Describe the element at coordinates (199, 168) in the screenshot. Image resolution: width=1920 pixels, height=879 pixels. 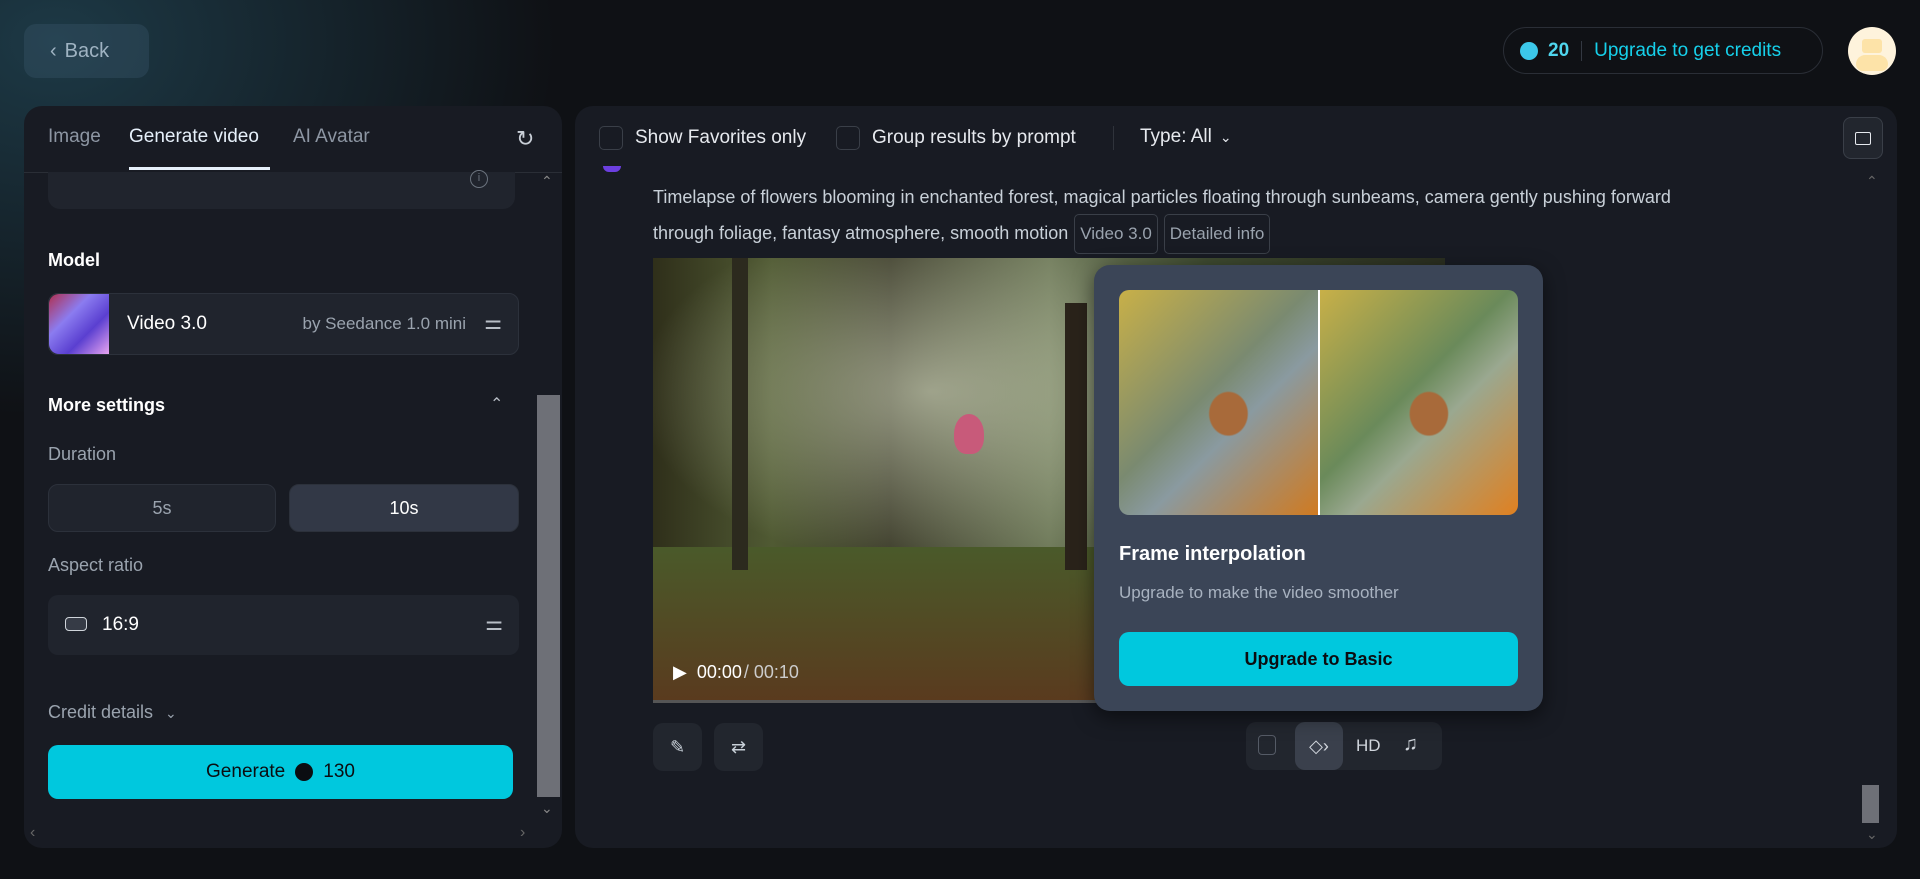
I see `active-tab-indicator` at that location.